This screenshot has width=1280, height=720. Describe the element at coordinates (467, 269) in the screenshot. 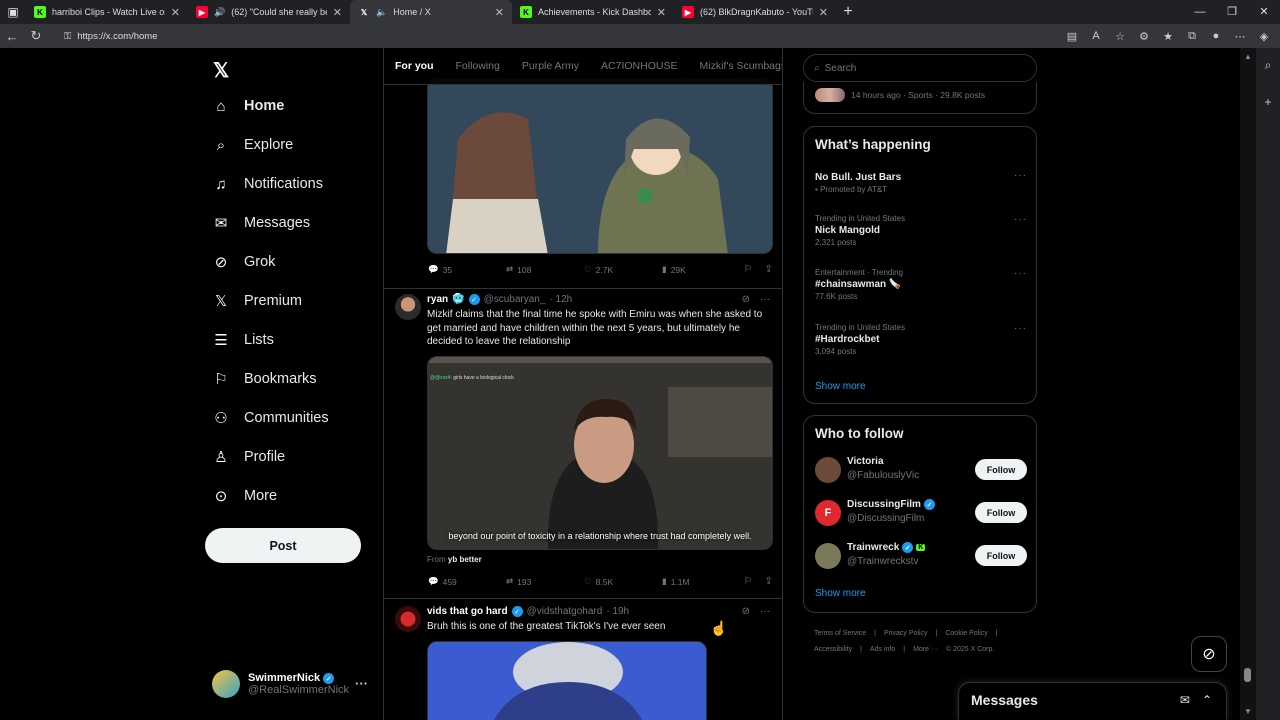

I see `reply-button: 💬 35` at that location.